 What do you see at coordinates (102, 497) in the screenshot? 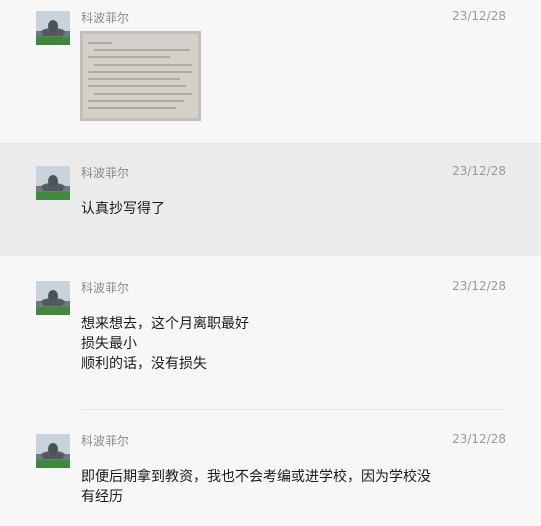
I see `message-line: 有经历` at bounding box center [102, 497].